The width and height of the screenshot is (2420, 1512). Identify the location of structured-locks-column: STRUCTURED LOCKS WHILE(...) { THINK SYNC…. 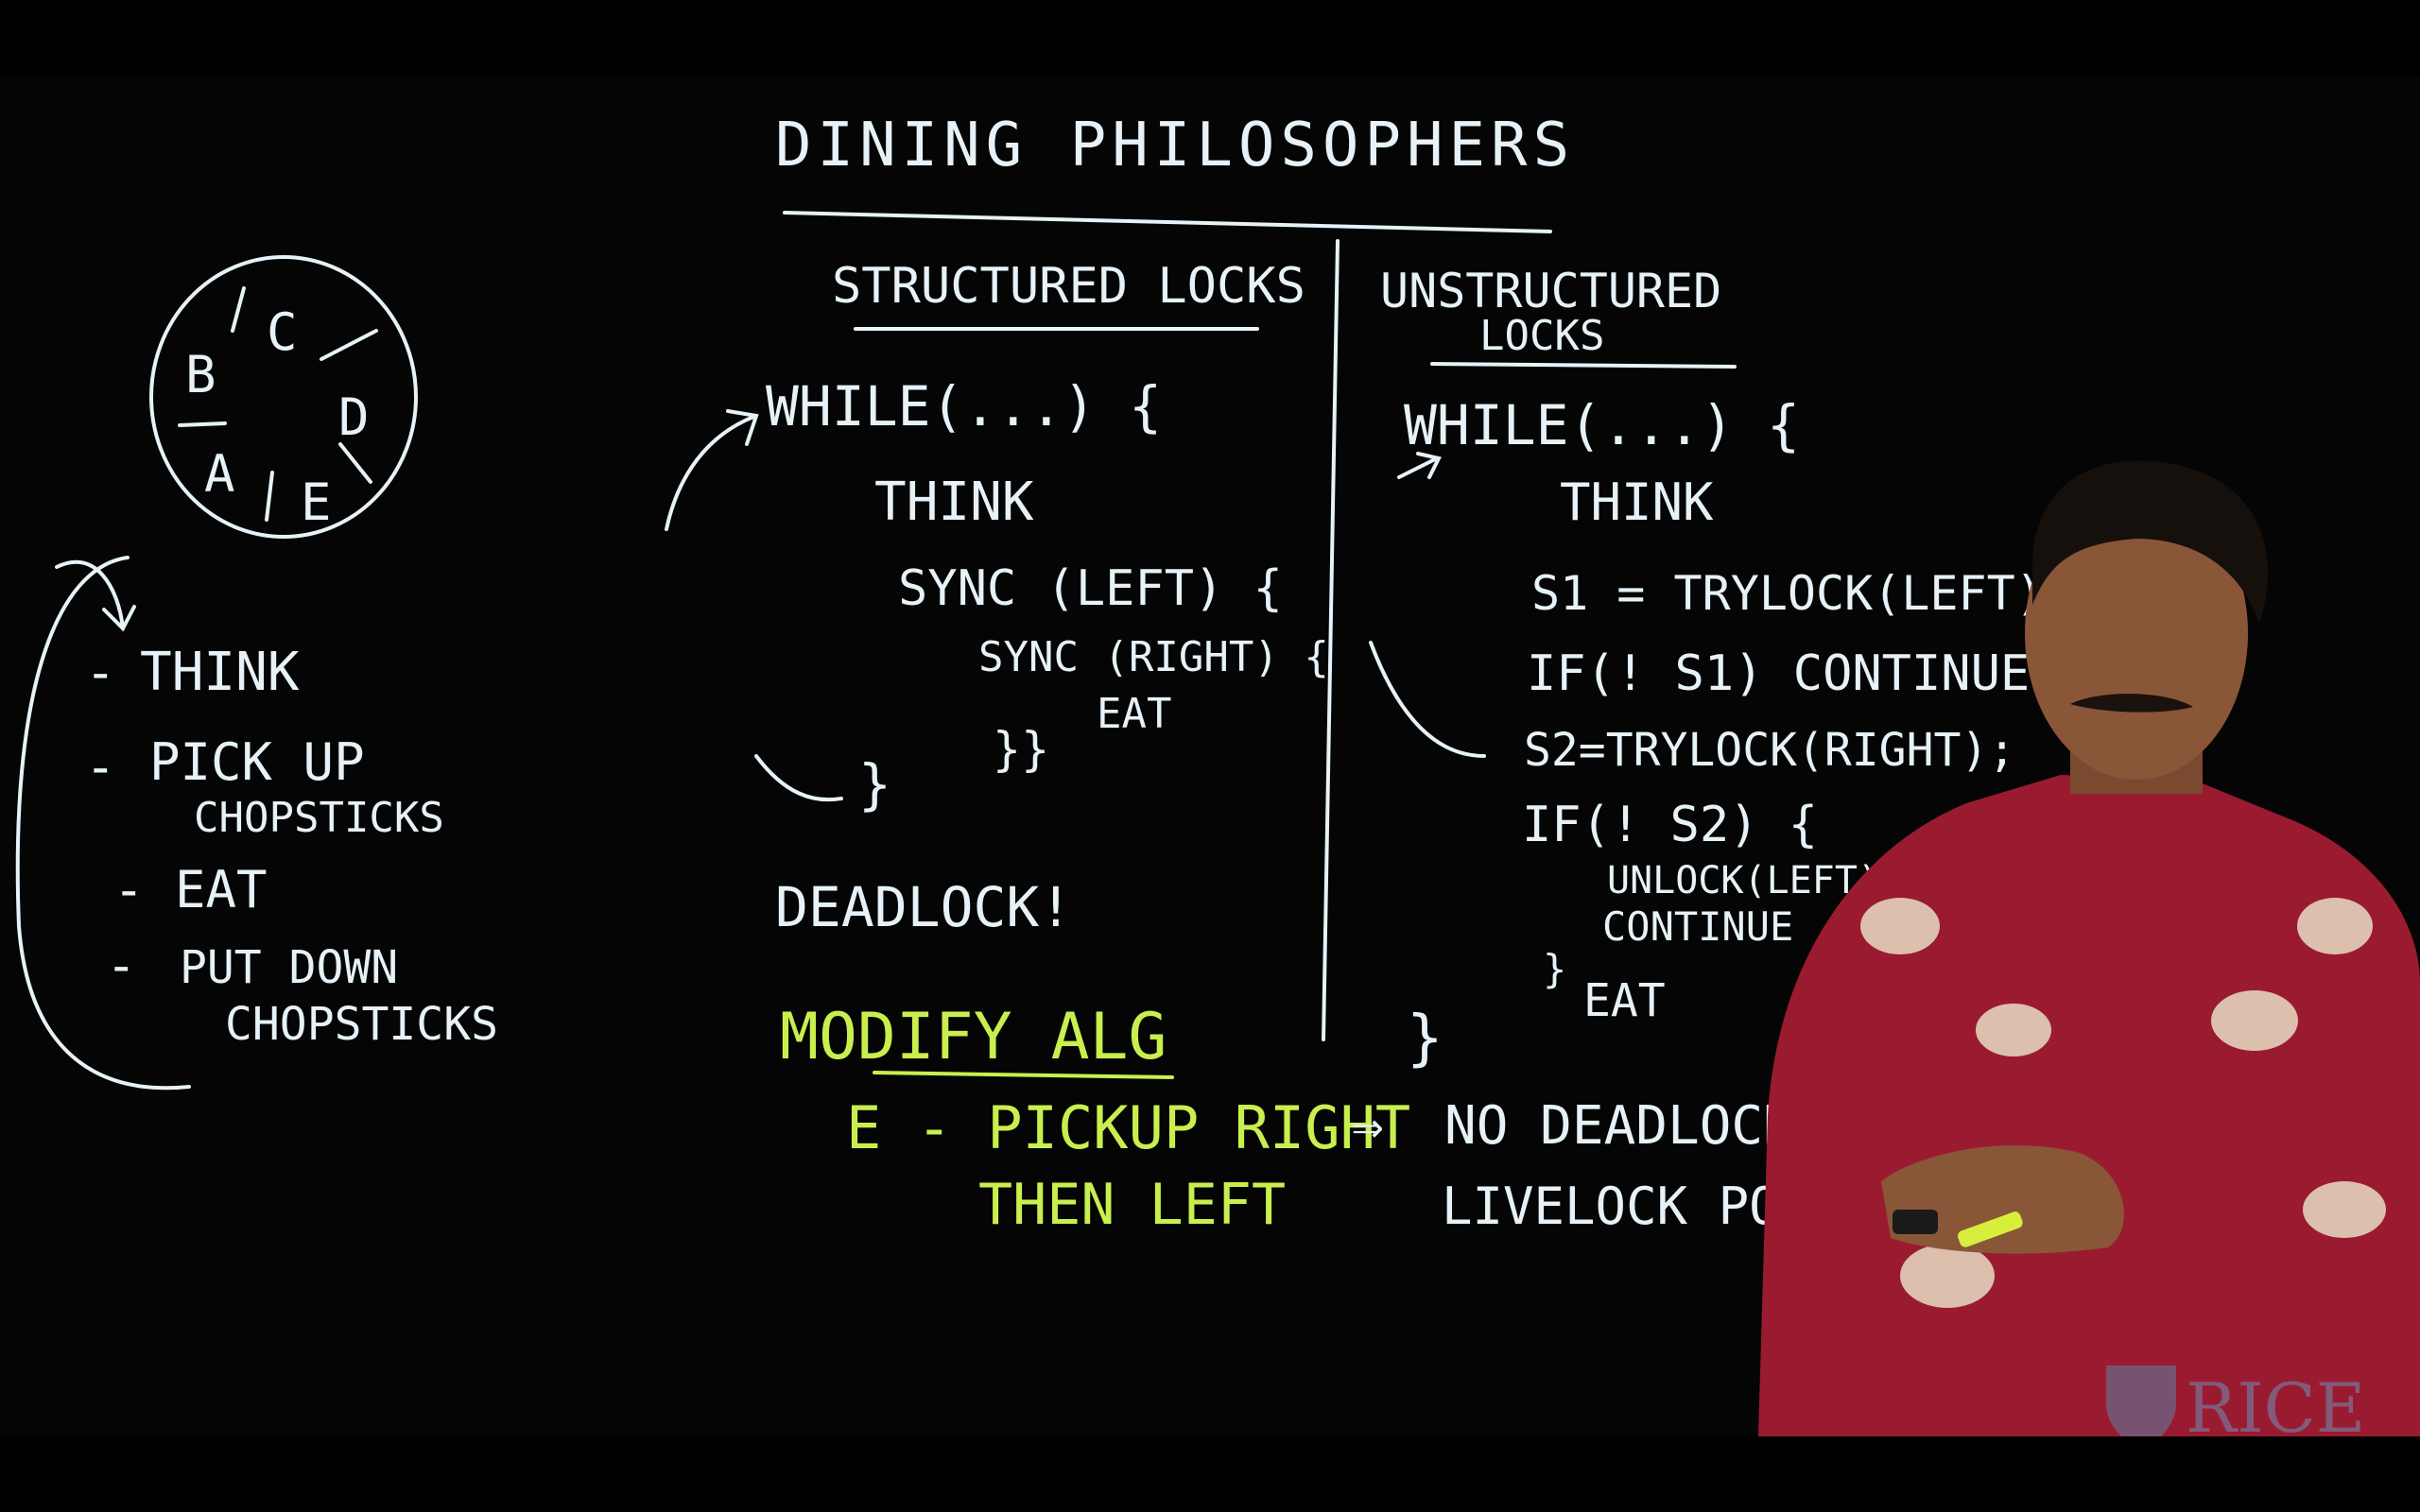
(997, 598).